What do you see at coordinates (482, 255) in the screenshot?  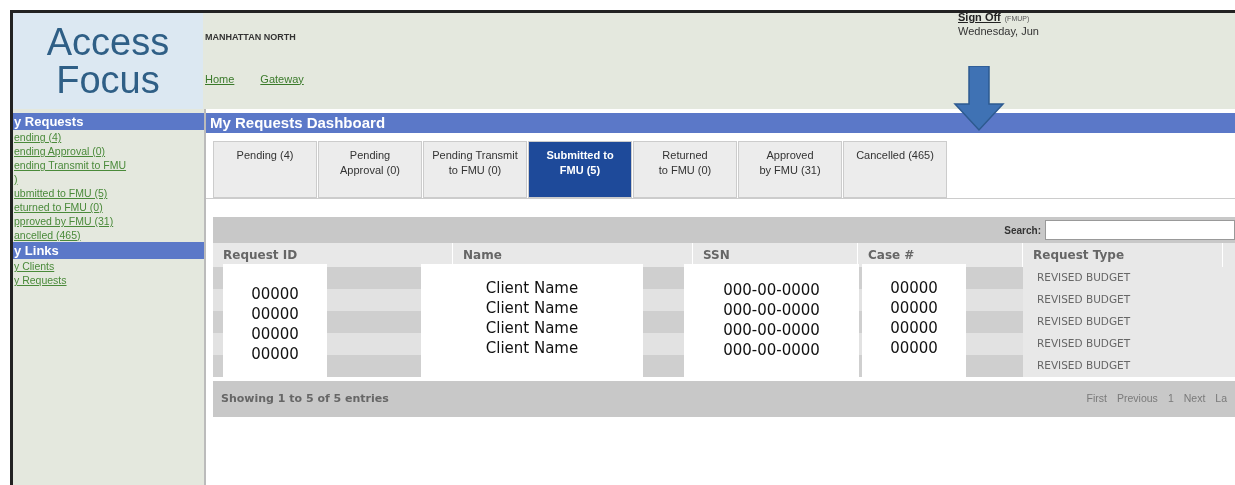 I see `column-header: Name` at bounding box center [482, 255].